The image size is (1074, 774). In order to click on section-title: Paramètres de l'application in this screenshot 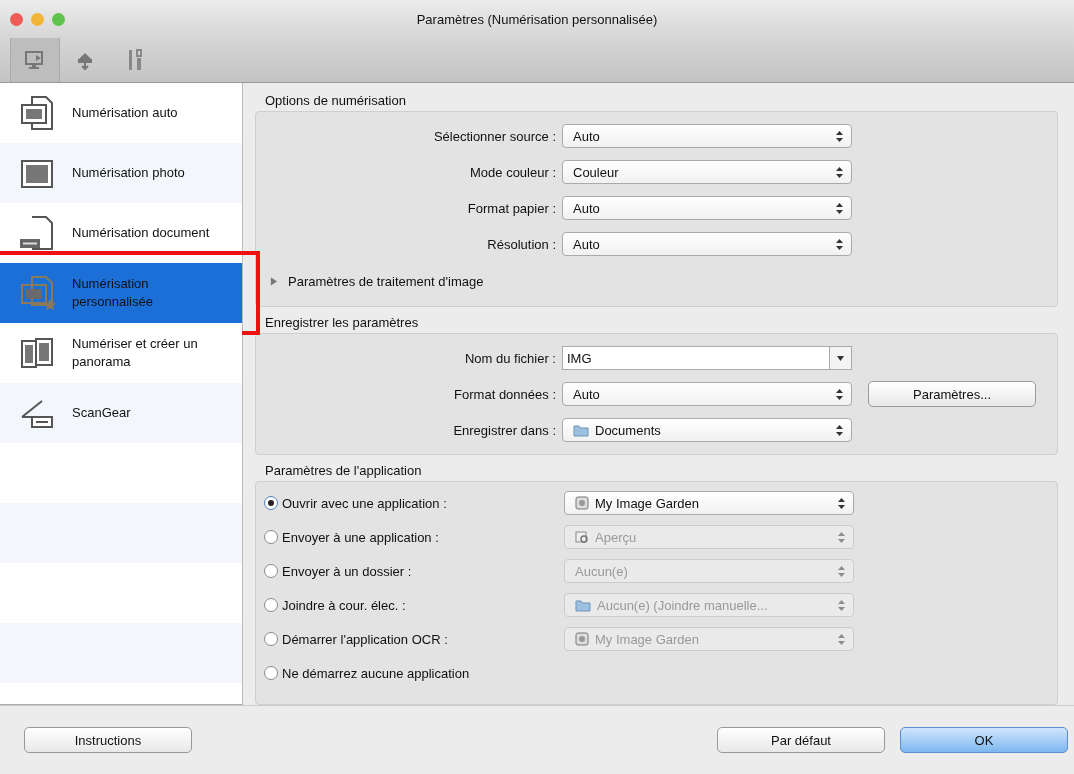, I will do `click(344, 470)`.